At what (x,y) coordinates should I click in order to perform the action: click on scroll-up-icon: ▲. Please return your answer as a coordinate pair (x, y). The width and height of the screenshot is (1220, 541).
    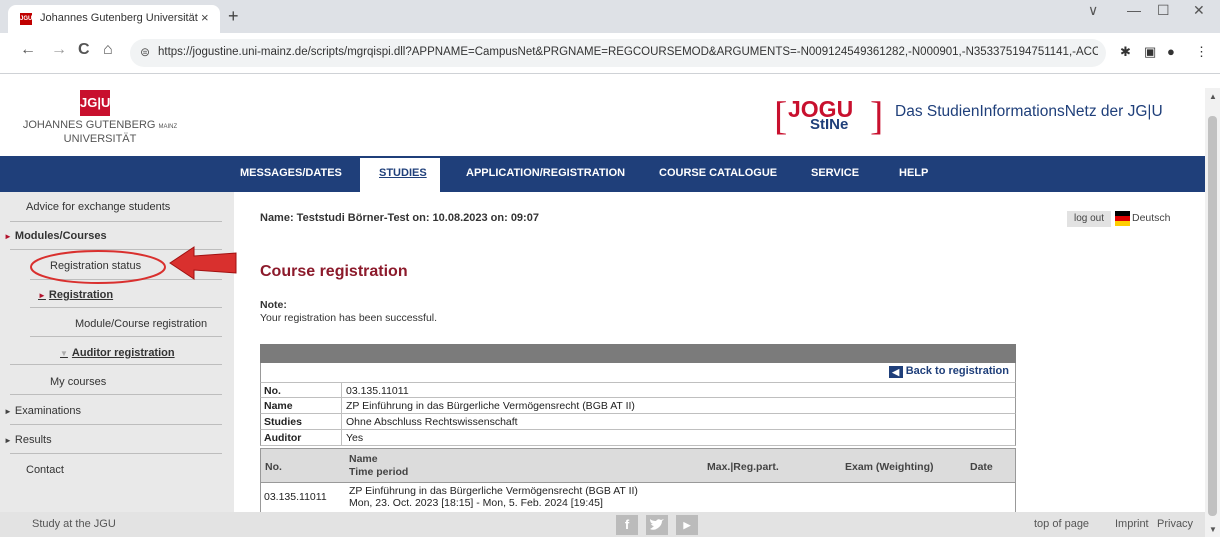
    Looking at the image, I should click on (1213, 96).